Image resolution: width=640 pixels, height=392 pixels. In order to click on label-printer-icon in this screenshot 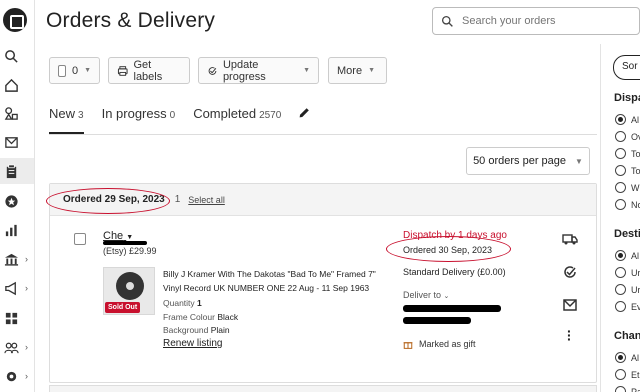, I will do `click(122, 70)`.